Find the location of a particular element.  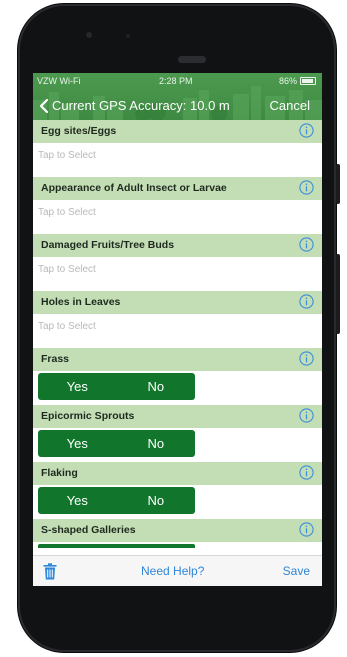

carrier-label: VZW Wi-Fi is located at coordinates (59, 81).